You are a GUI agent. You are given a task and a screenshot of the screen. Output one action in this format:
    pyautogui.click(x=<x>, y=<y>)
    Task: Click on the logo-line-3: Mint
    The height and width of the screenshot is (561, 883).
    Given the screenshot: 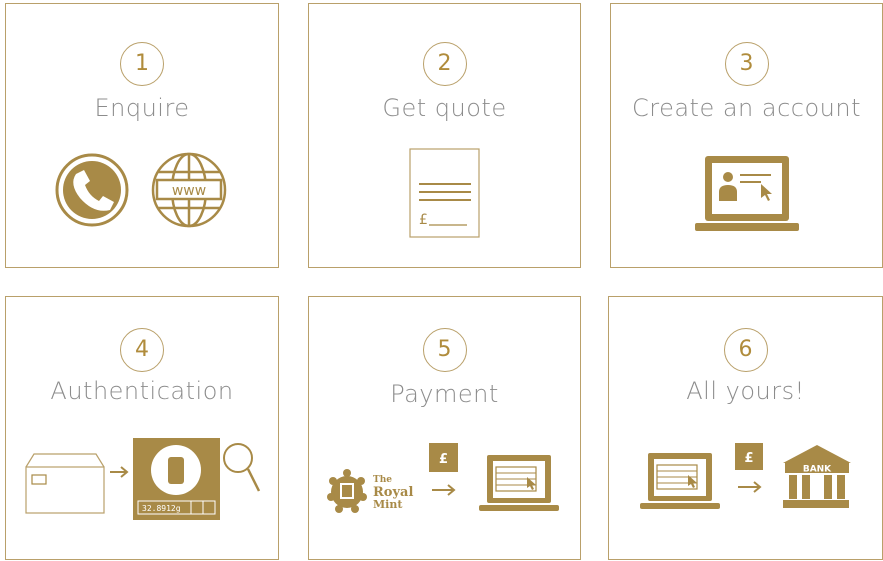 What is the action you would take?
    pyautogui.click(x=388, y=504)
    